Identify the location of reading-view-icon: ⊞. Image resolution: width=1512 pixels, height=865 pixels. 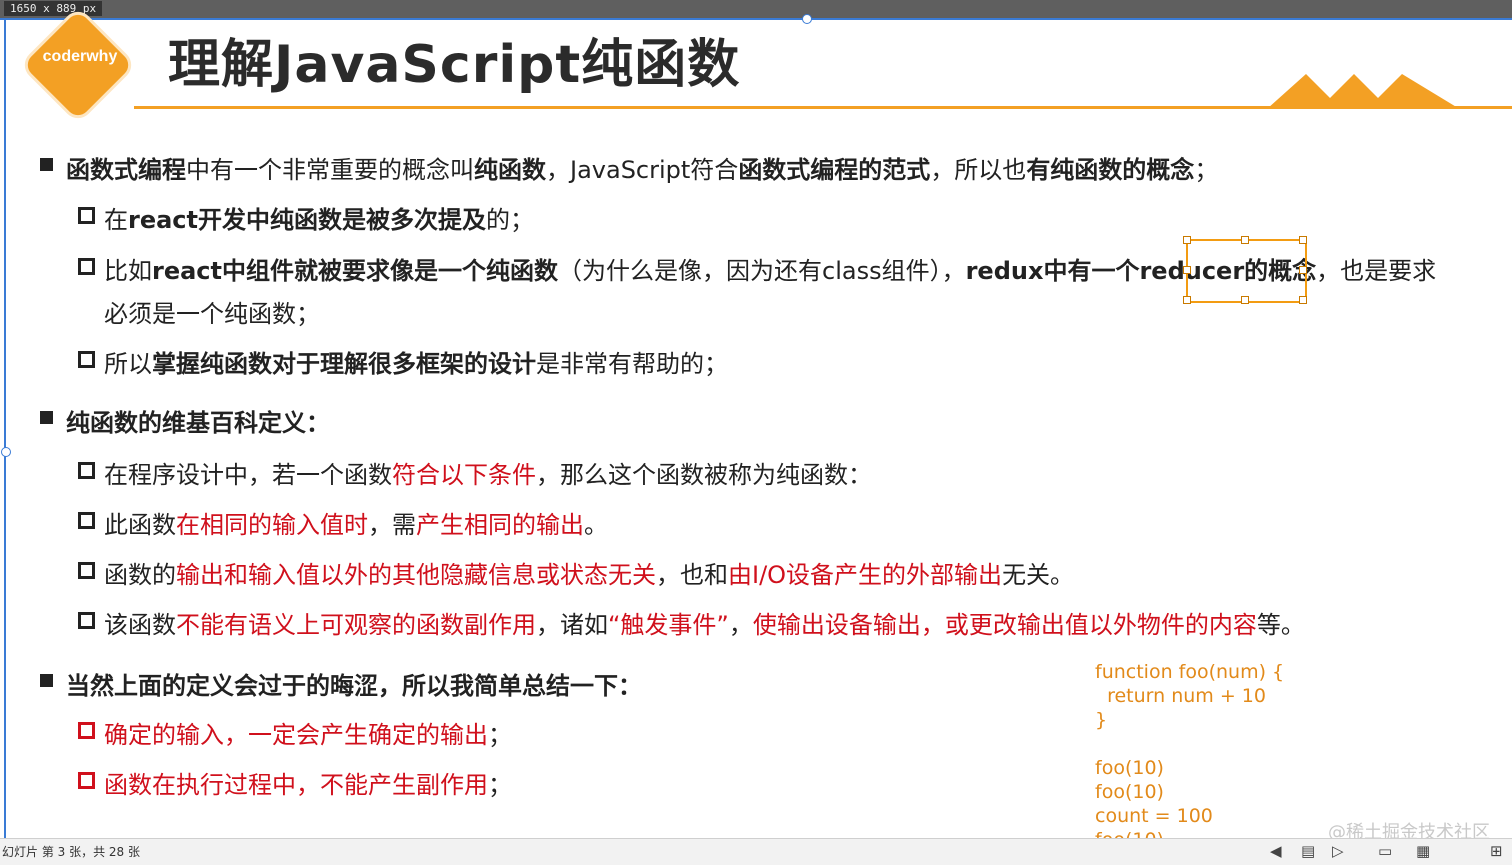
(1496, 851).